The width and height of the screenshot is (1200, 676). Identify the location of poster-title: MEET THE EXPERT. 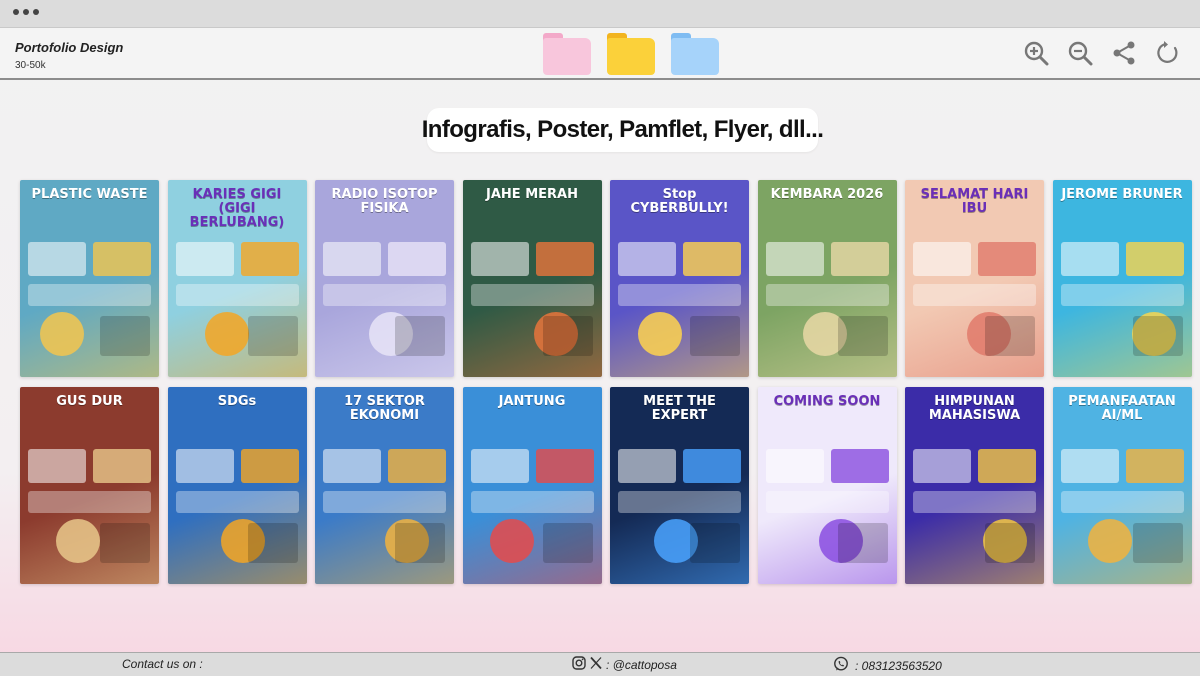
(679, 408).